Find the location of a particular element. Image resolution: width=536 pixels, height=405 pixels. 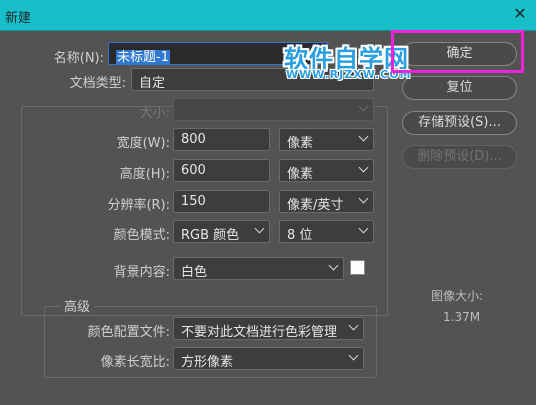

bit-depth-select: 8 位 is located at coordinates (326, 231).